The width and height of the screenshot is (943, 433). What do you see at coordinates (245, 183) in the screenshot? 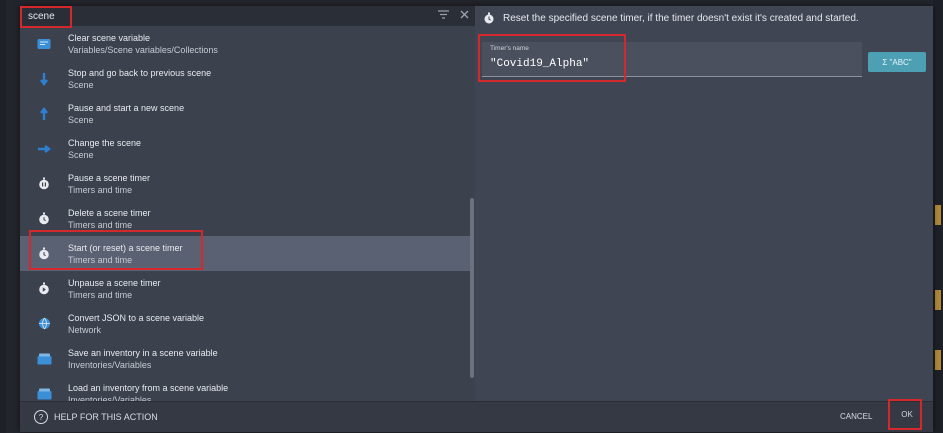
I see `action-item: Pause a scene timer Timers and time` at bounding box center [245, 183].